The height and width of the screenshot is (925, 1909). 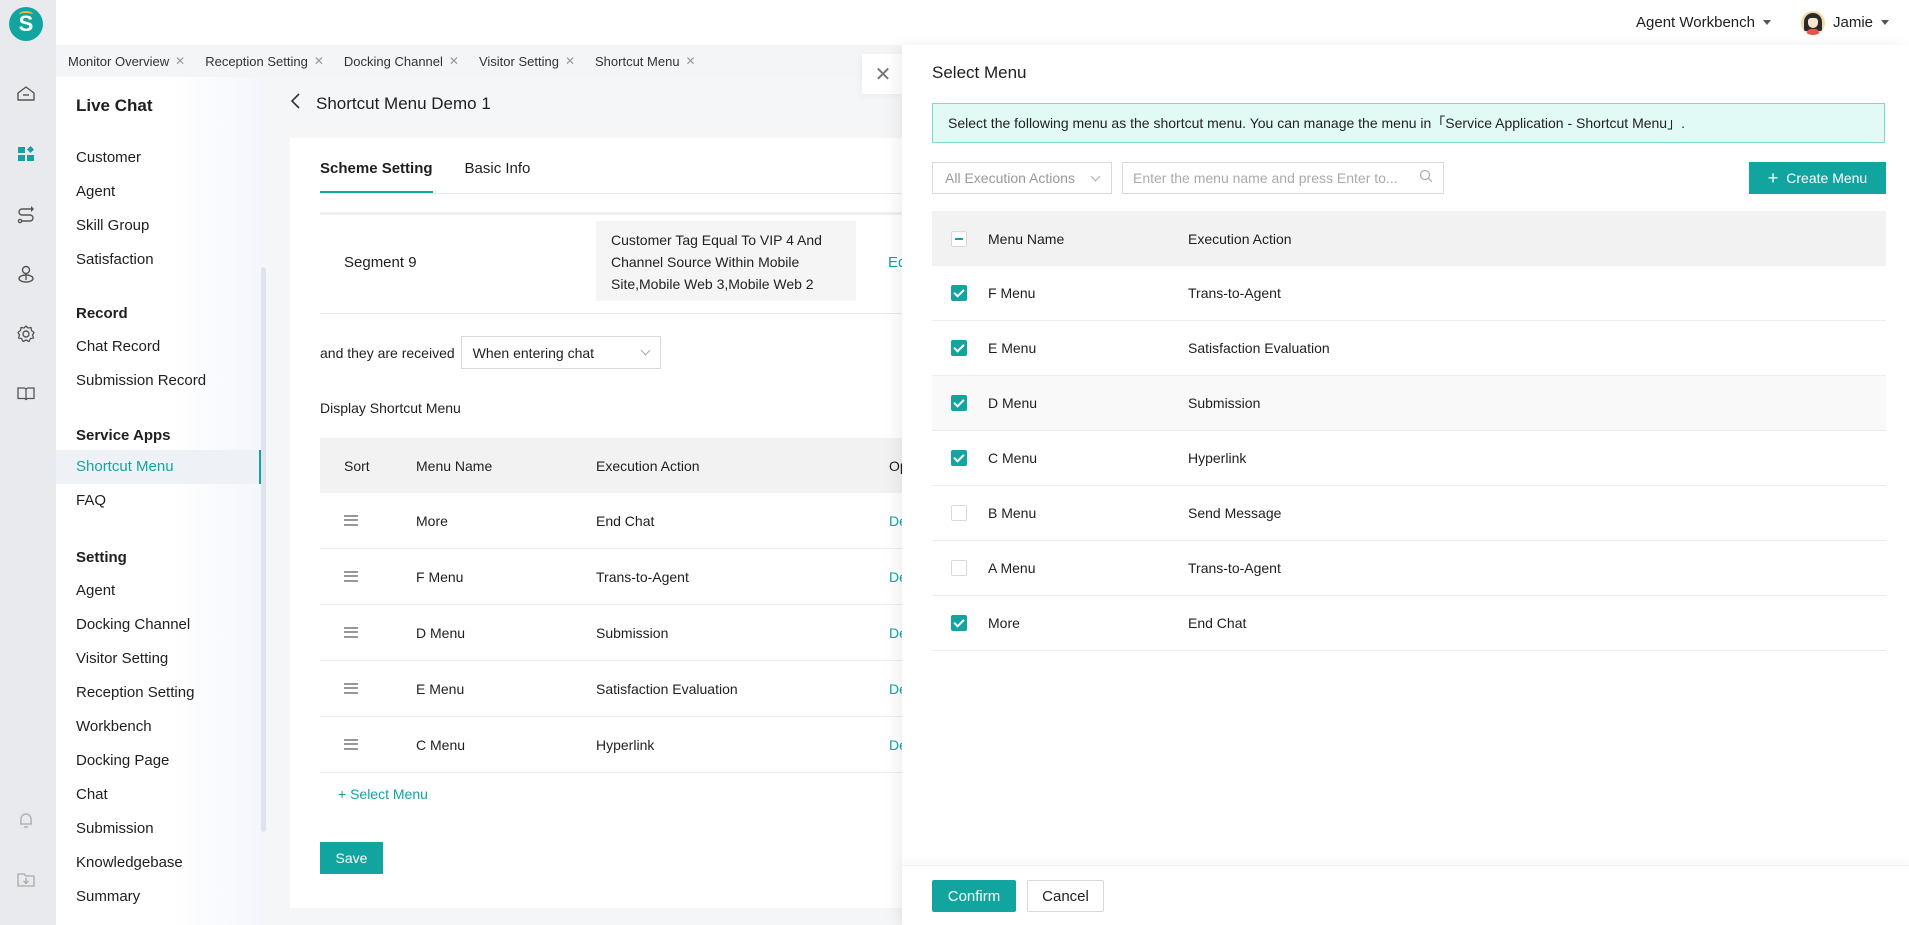 I want to click on sidebar-item-reception-setting: Reception Setting, so click(x=158, y=693).